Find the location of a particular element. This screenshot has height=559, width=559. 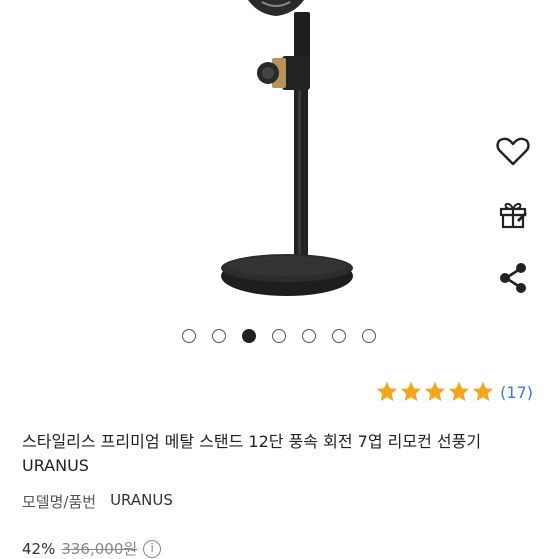

model-info: 모델명/품번 URANUS is located at coordinates (97, 501).